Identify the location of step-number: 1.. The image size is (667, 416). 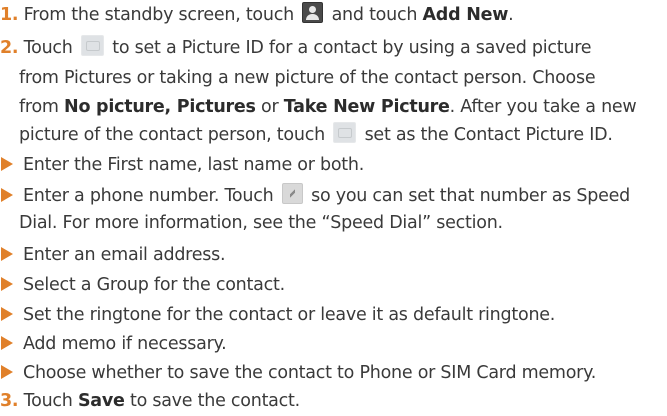
(9, 15).